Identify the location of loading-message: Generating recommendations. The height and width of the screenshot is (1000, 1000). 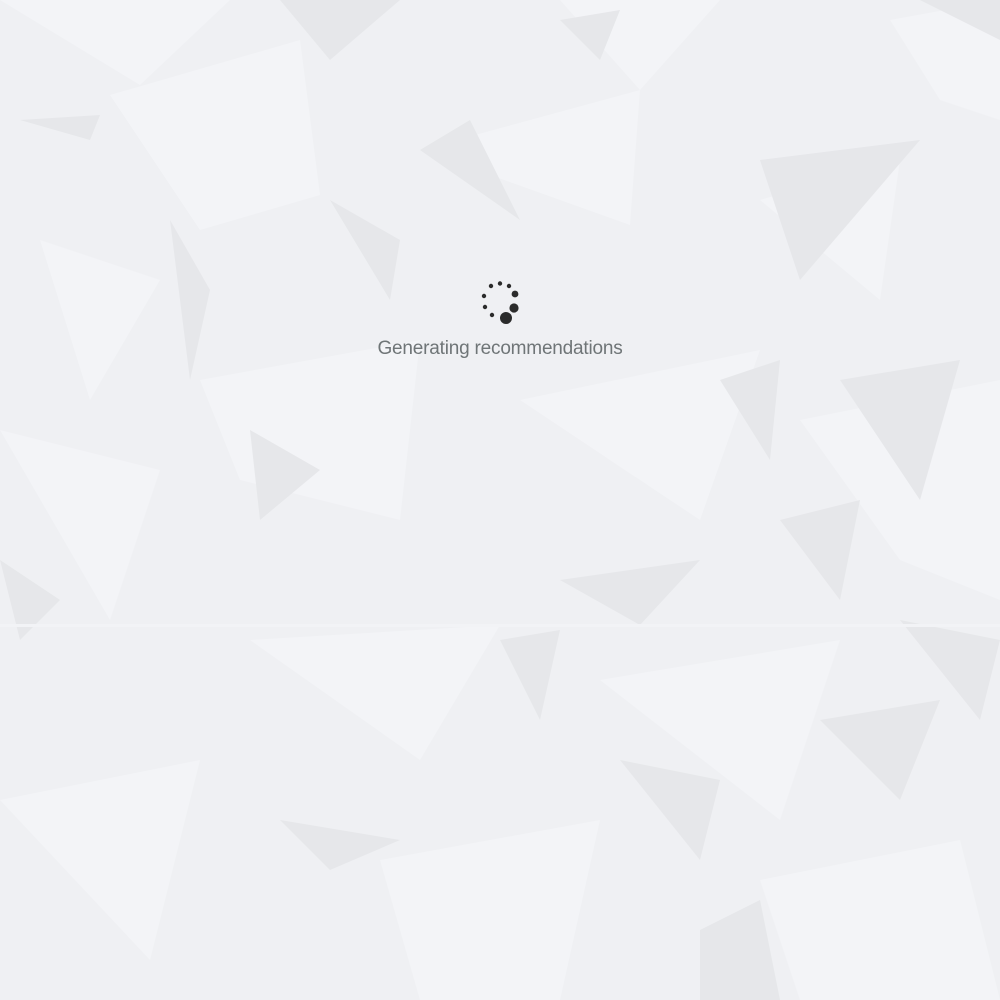
(500, 348).